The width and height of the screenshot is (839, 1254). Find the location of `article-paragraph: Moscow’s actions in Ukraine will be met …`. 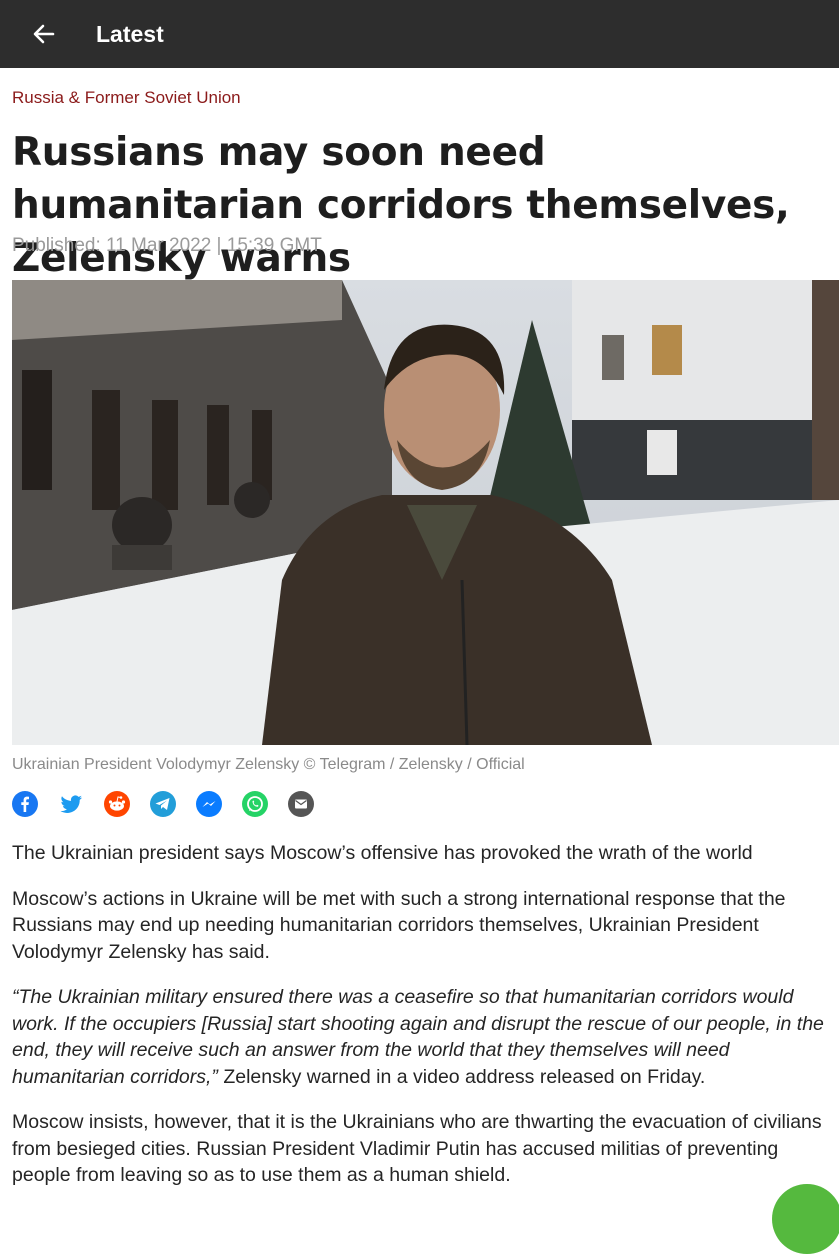

article-paragraph: Moscow’s actions in Ukraine will be met … is located at coordinates (399, 925).